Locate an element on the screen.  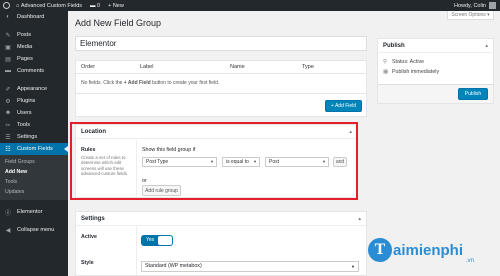
column-type: Type is located at coordinates (308, 67).